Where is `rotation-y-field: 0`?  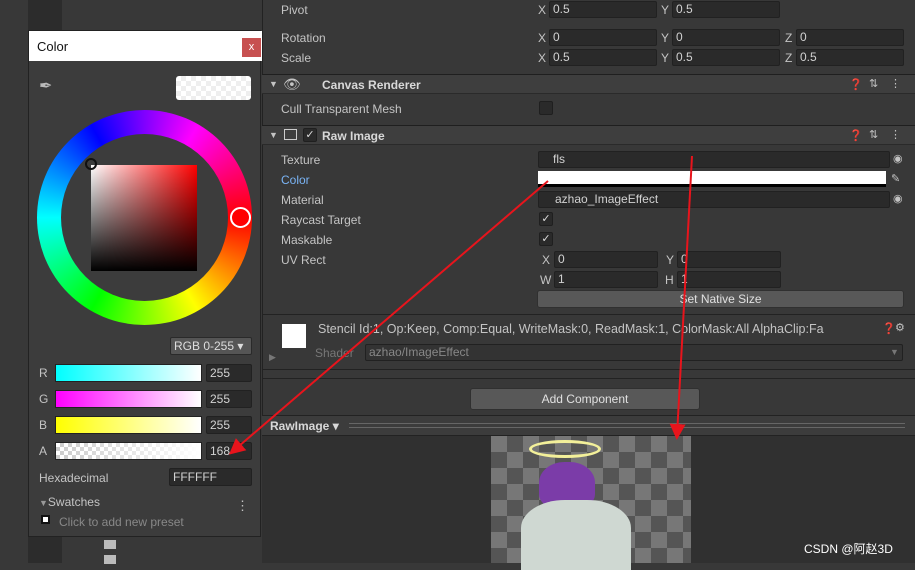 rotation-y-field: 0 is located at coordinates (726, 37).